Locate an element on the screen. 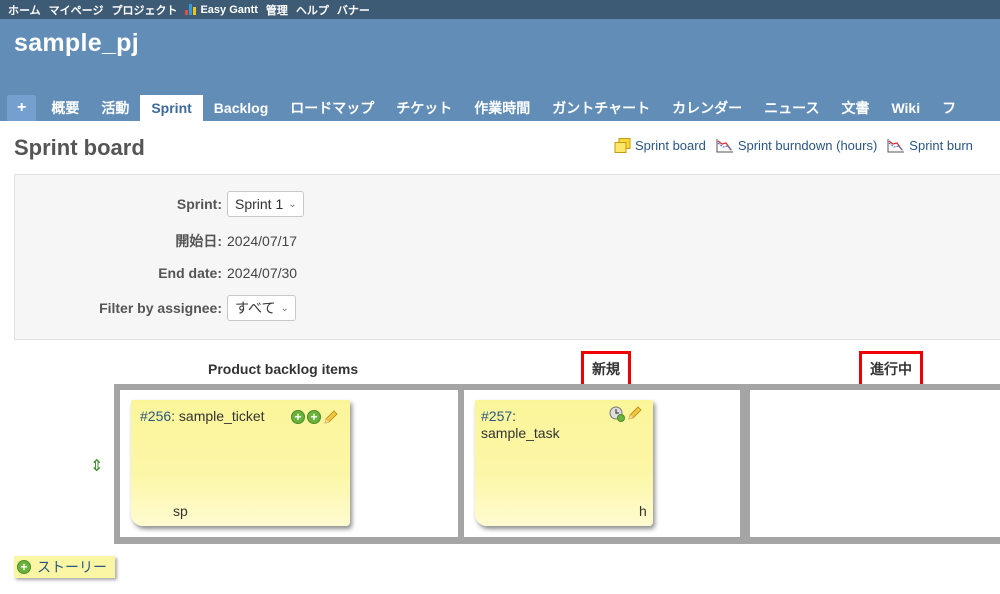 The width and height of the screenshot is (1000, 594). add-impediment-icon: + is located at coordinates (314, 417).